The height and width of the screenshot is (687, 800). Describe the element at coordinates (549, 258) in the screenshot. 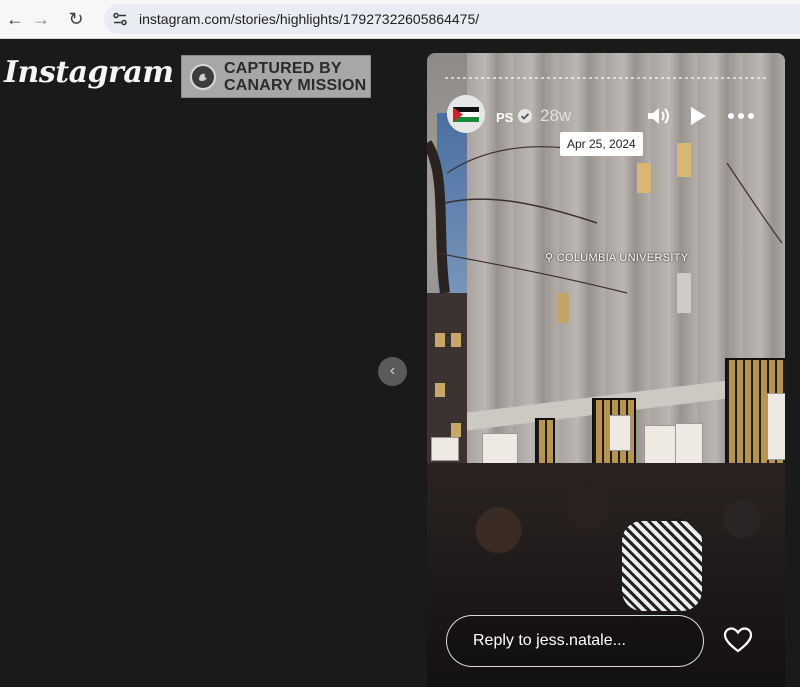

I see `location-pin-icon: ⚲` at that location.